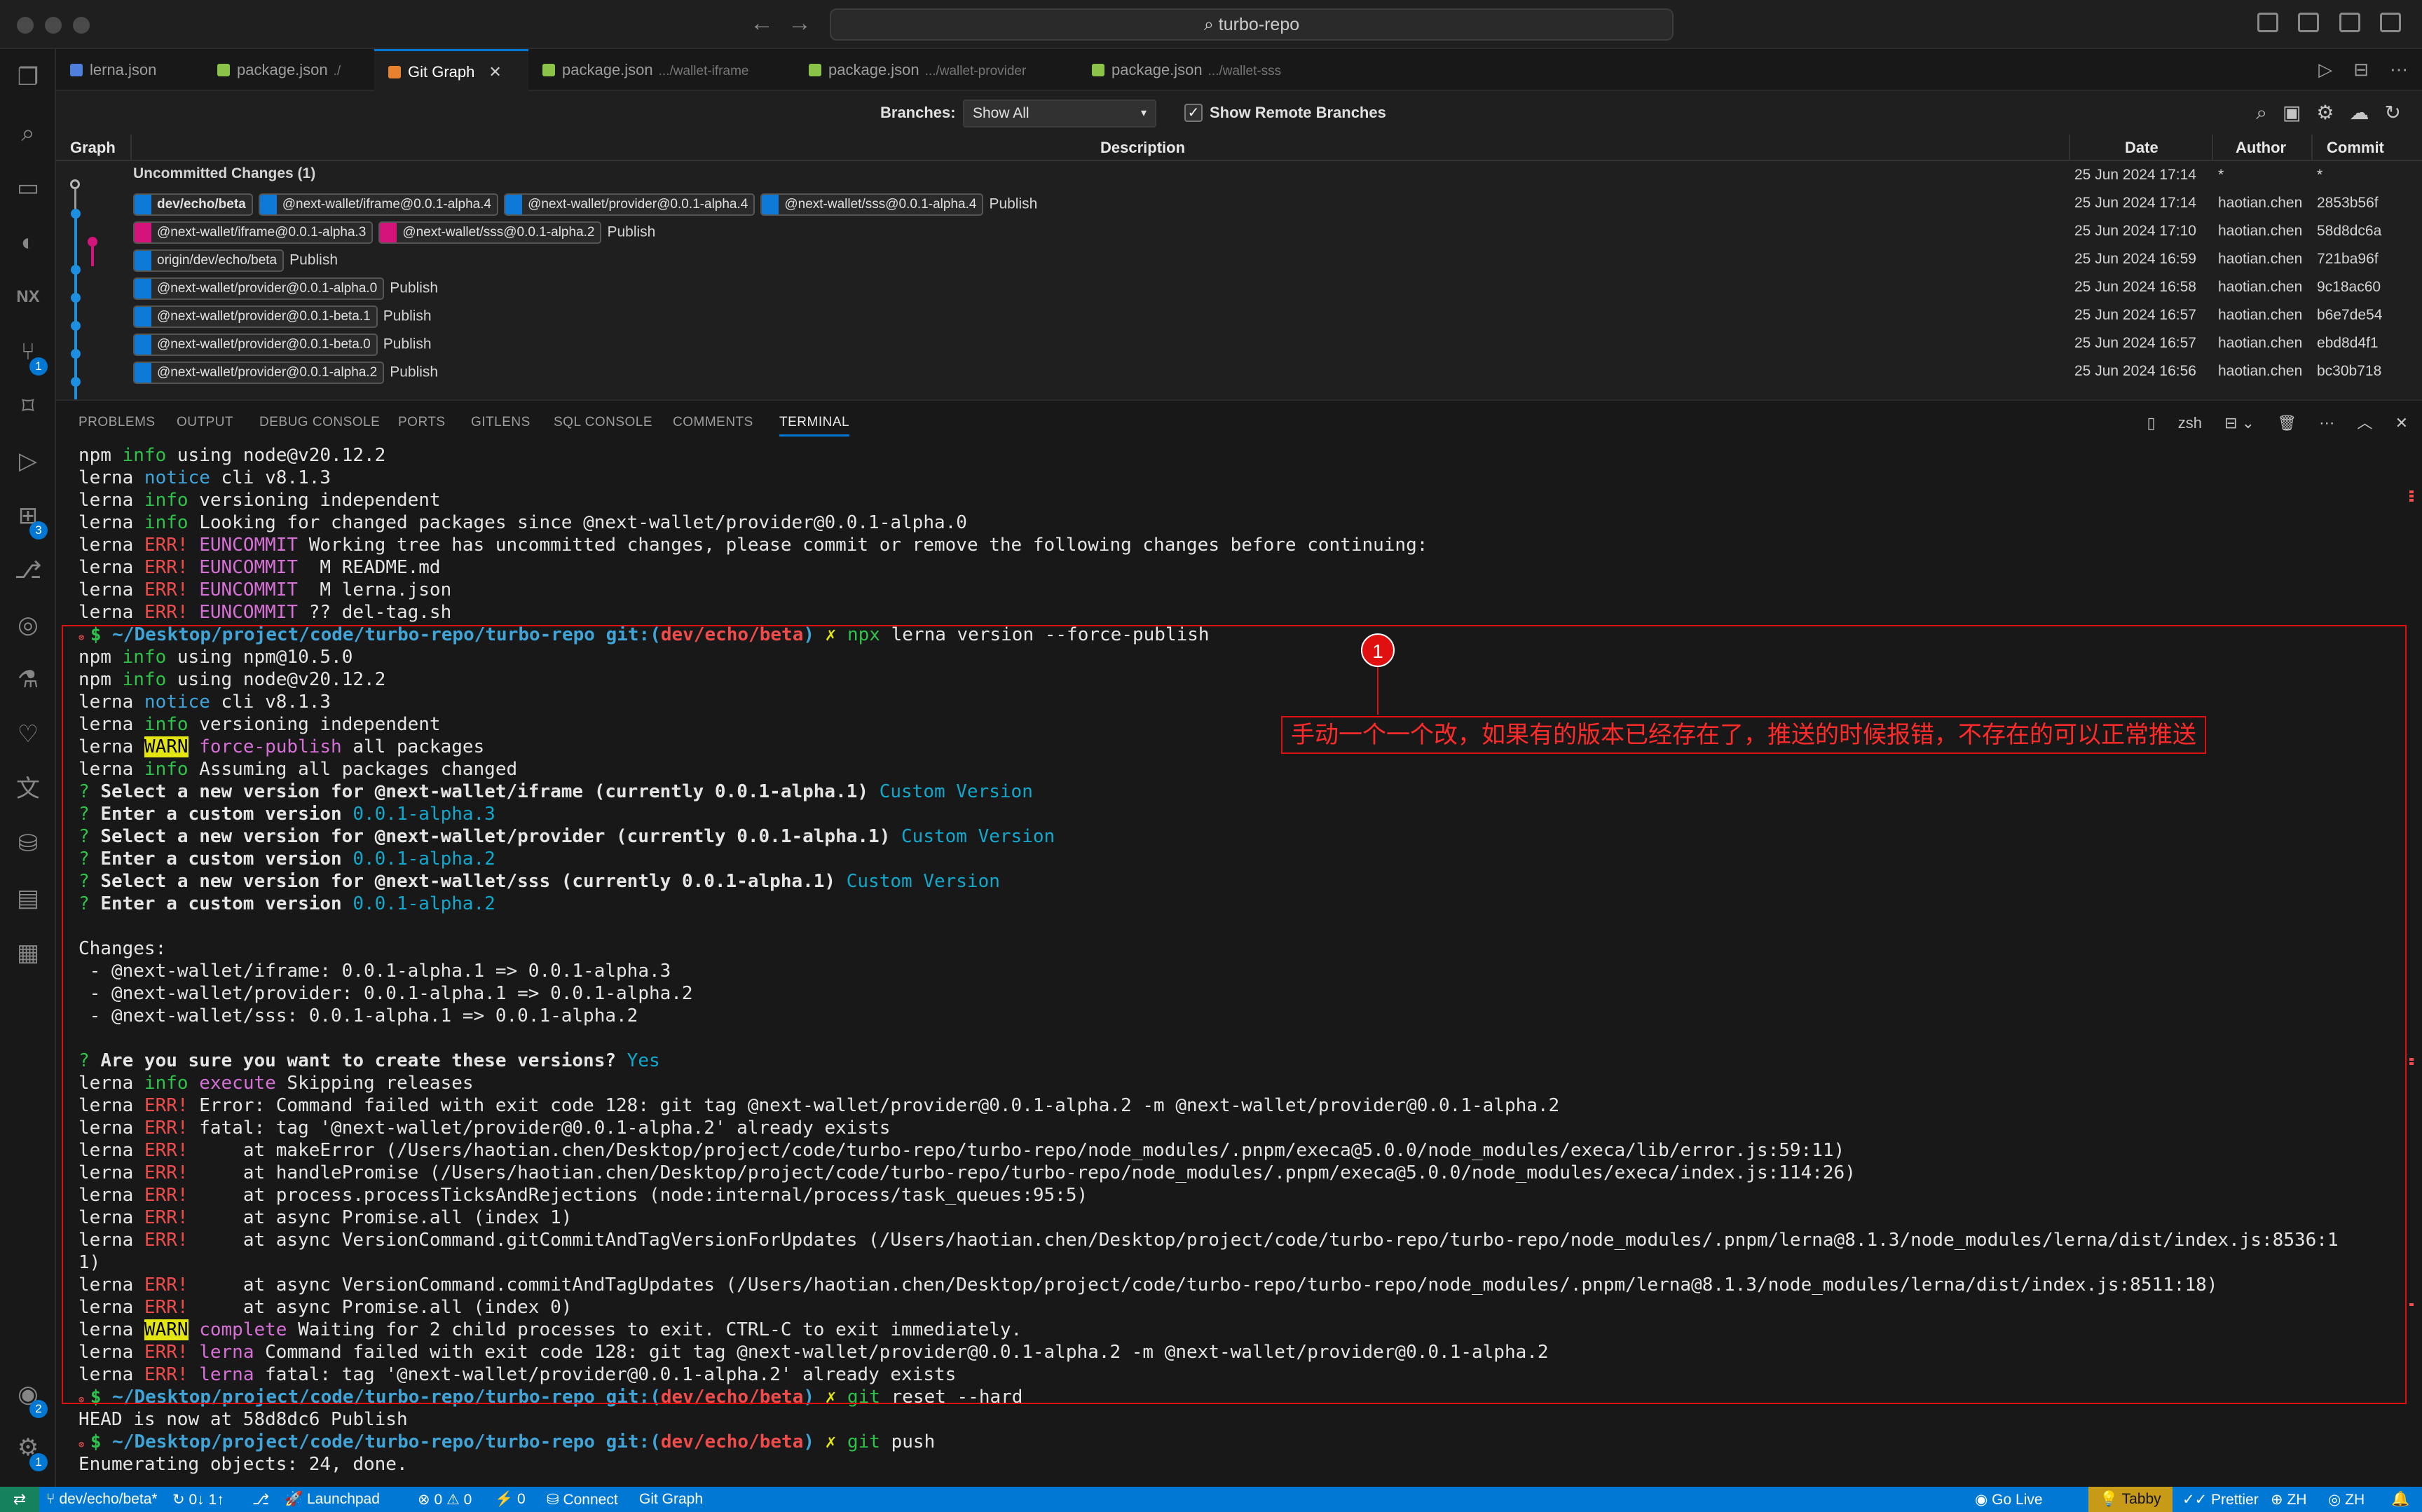 The image size is (2422, 1512). What do you see at coordinates (28, 461) in the screenshot?
I see `run-debug-icon: ▷` at bounding box center [28, 461].